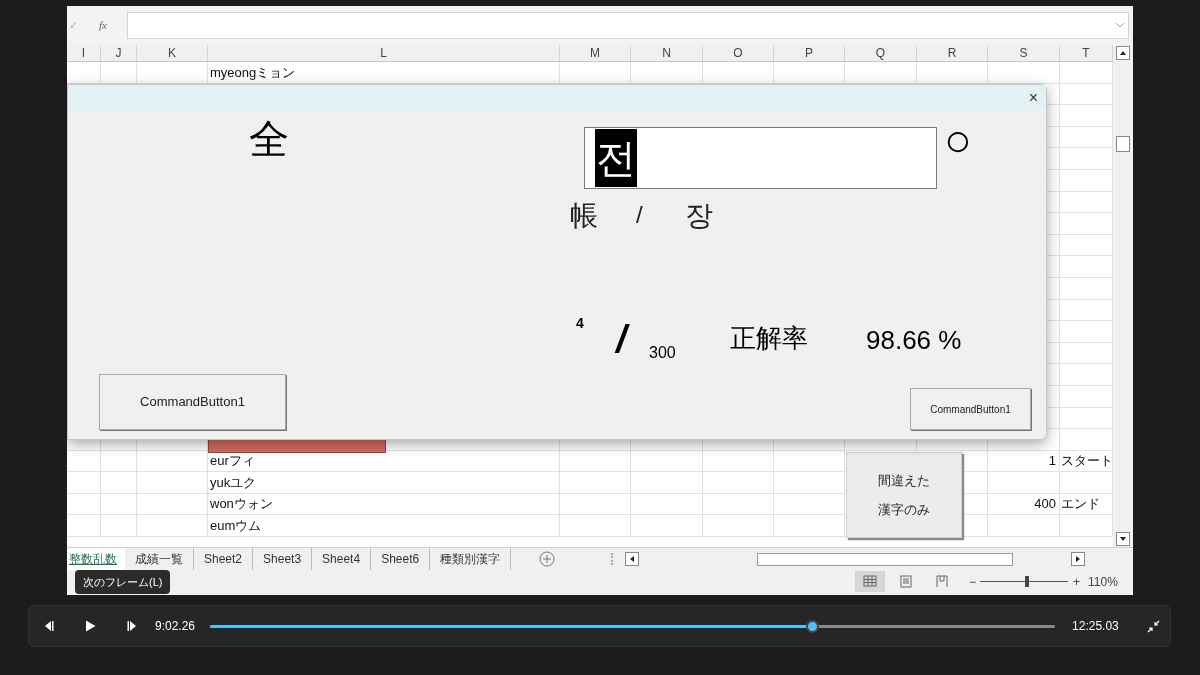 This screenshot has height=675, width=1200. Describe the element at coordinates (760, 158) in the screenshot. I see `answer-field: 전` at that location.